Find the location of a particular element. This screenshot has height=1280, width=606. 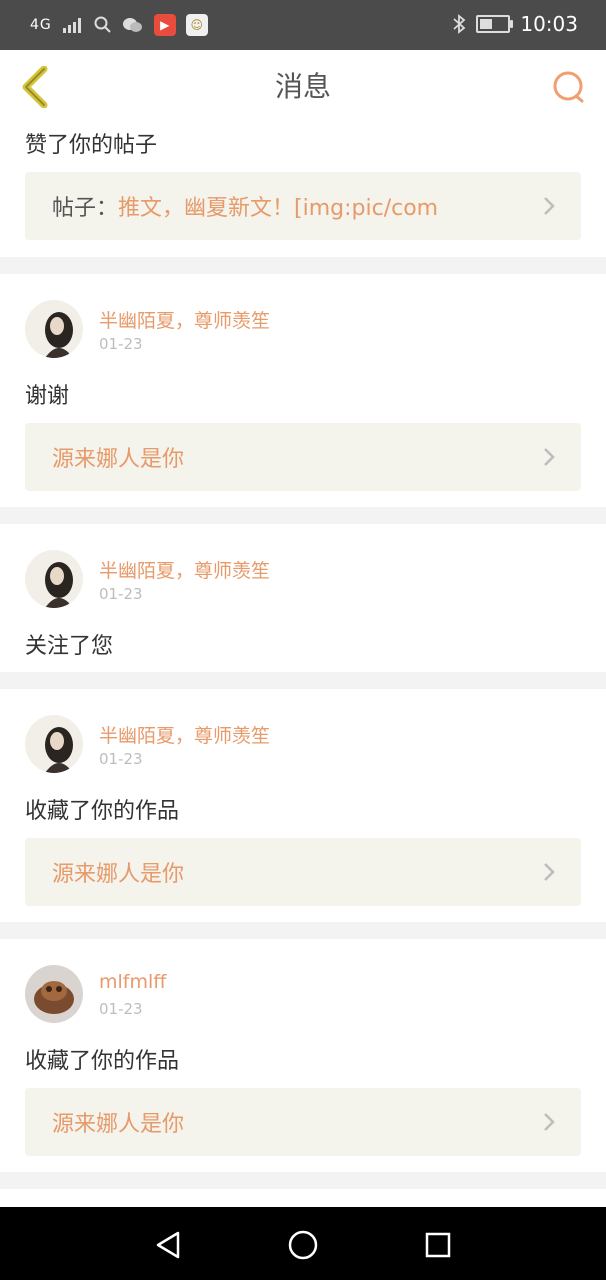

nav-home-button is located at coordinates (303, 1245).